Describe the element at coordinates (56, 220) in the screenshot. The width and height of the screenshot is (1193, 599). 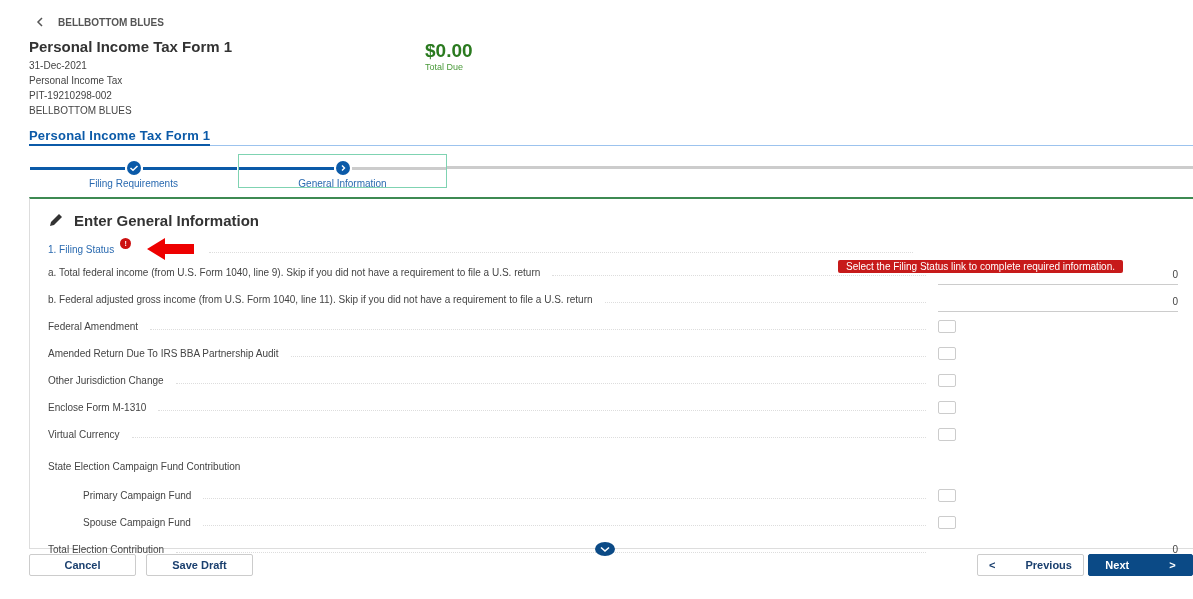
I see `pencil-icon` at that location.